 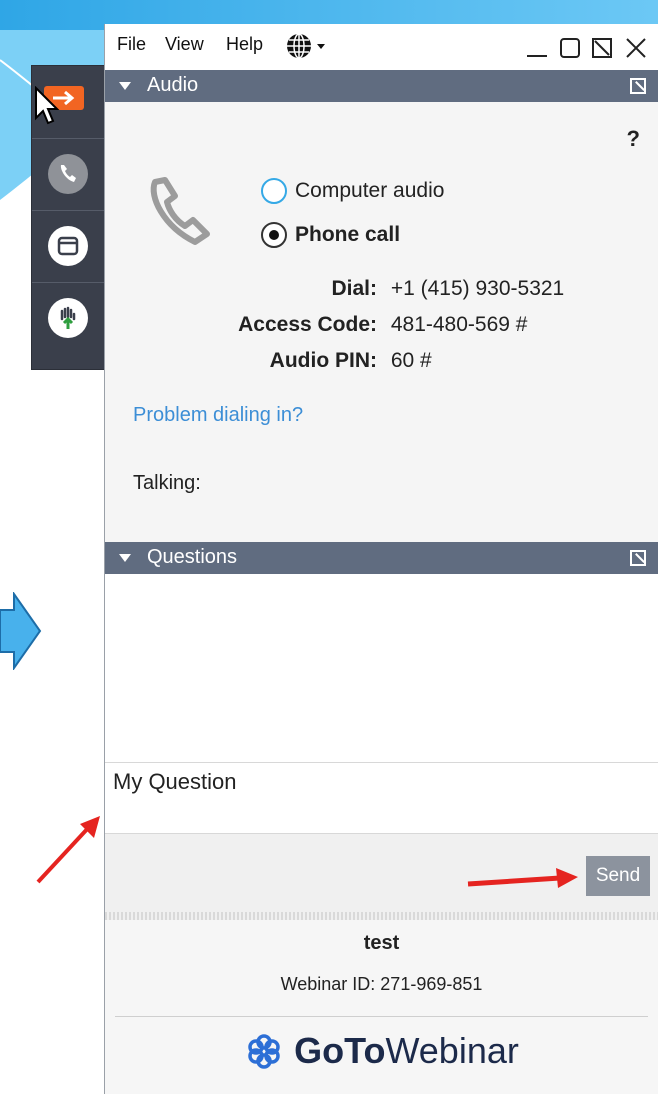 What do you see at coordinates (381, 47) in the screenshot?
I see `menu-bar: File View Help` at bounding box center [381, 47].